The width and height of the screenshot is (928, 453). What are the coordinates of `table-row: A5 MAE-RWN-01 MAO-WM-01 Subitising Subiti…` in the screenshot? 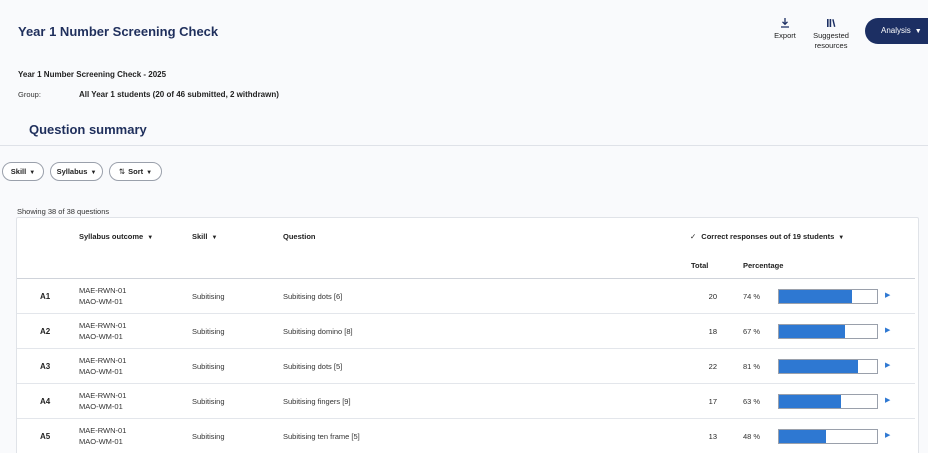 It's located at (466, 436).